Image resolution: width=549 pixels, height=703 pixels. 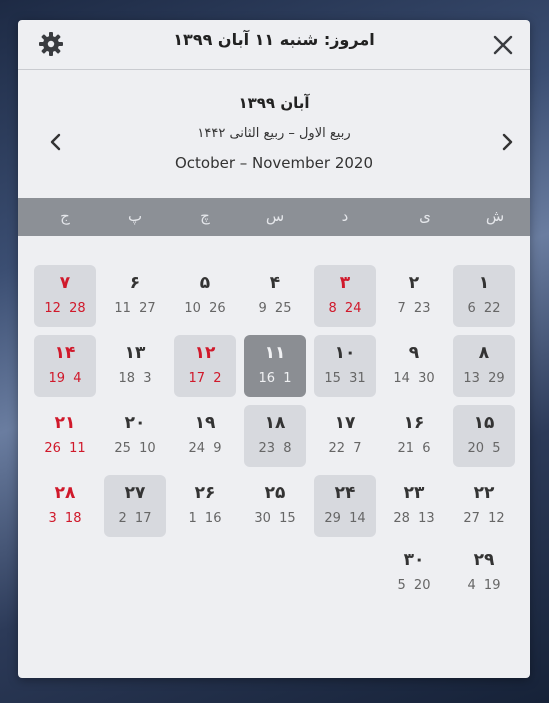 What do you see at coordinates (135, 518) in the screenshot?
I see `secondary-day-numbers: 2 17` at bounding box center [135, 518].